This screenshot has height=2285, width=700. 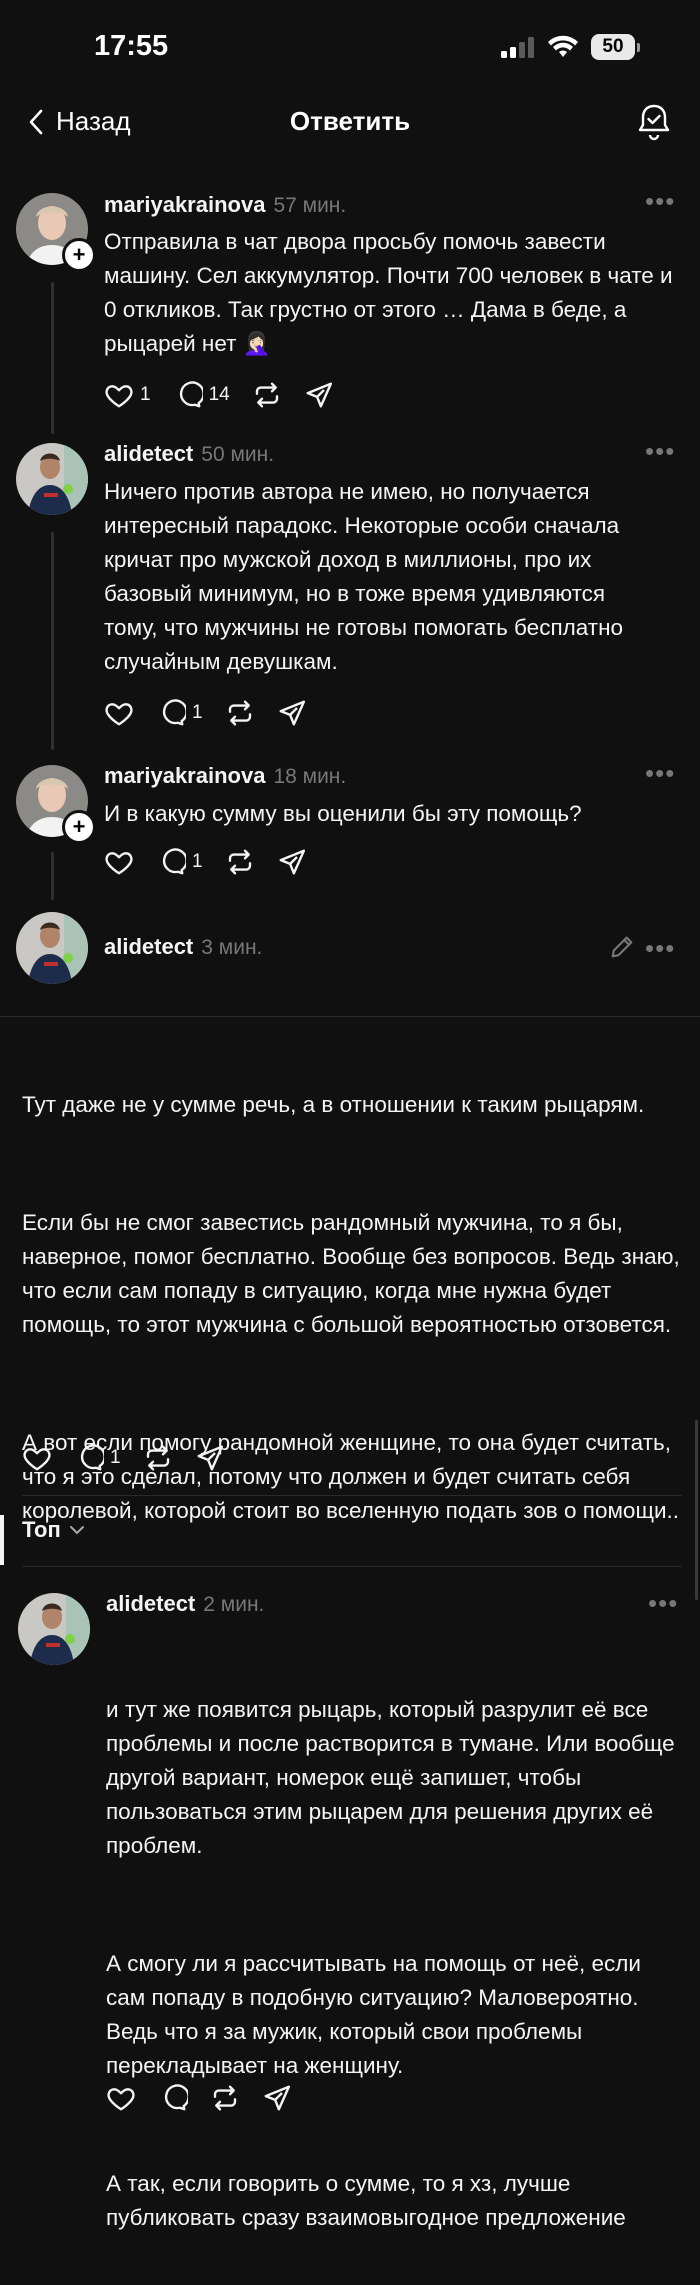 I want to click on reply-button, so click(x=173, y=2098).